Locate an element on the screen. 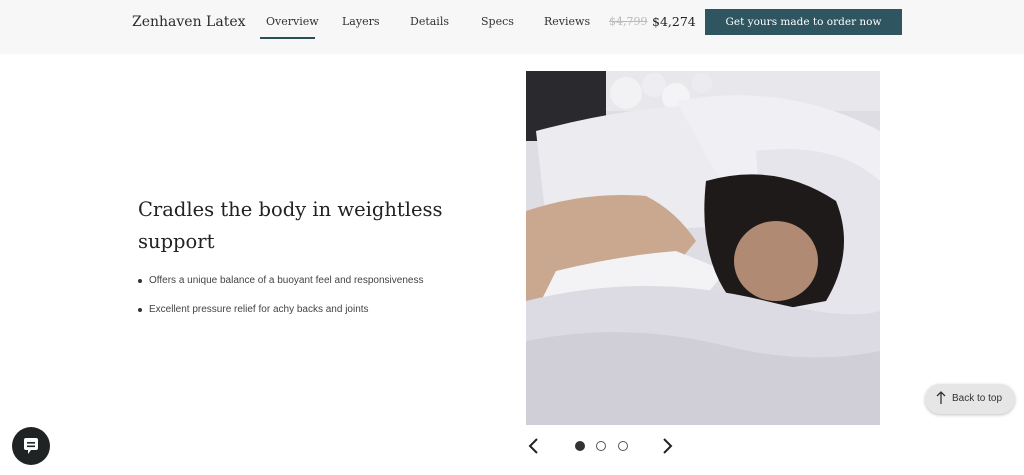  active-tab-indicator is located at coordinates (287, 38).